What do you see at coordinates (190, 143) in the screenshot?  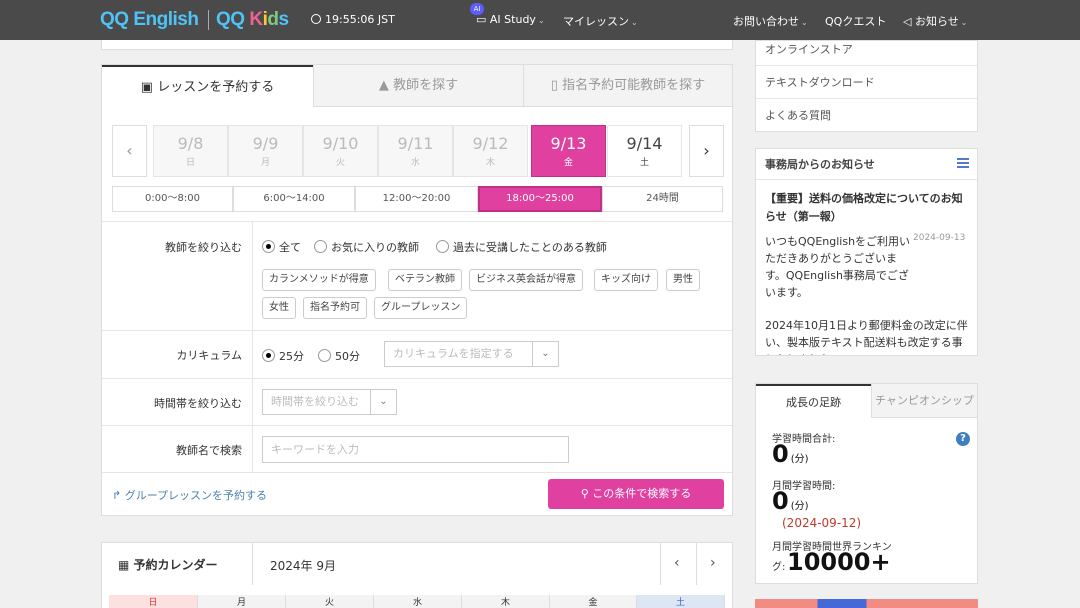 I see `date-text: 9/8` at bounding box center [190, 143].